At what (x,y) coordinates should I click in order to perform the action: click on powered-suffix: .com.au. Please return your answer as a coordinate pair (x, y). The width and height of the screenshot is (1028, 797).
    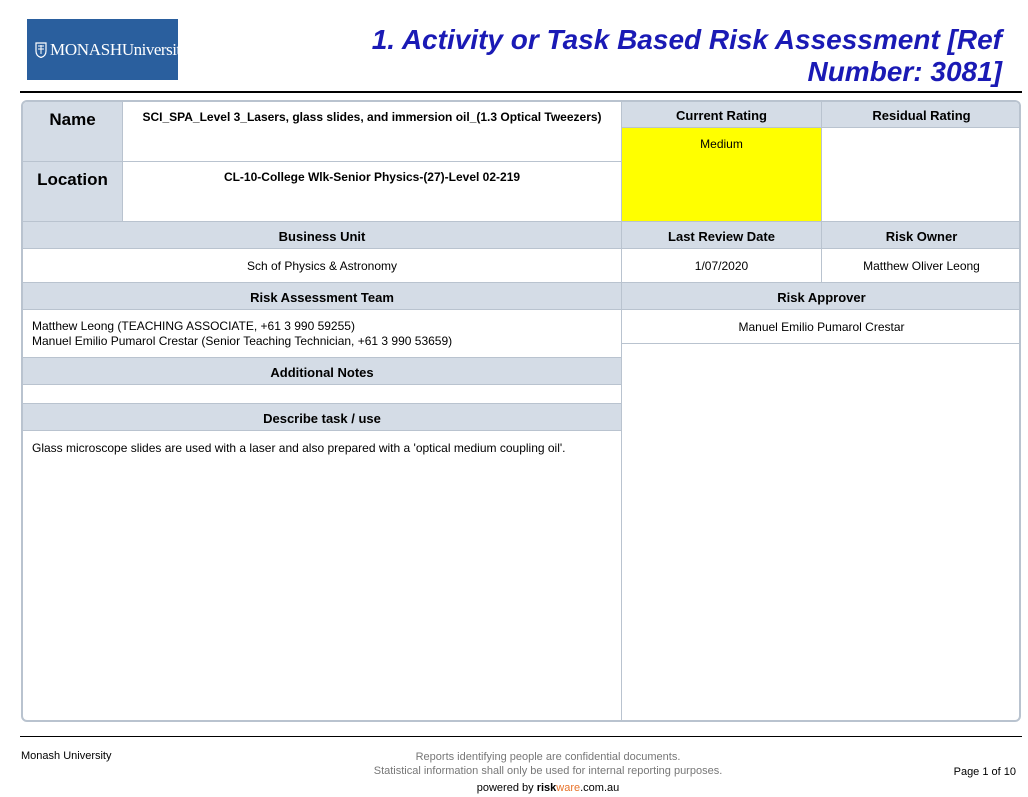
    Looking at the image, I should click on (600, 788).